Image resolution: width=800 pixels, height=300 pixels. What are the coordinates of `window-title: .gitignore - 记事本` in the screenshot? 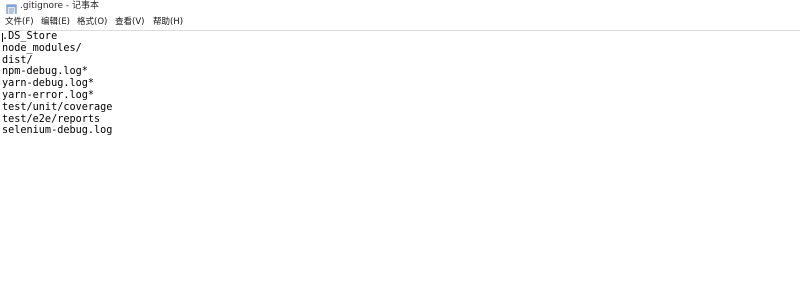 It's located at (60, 6).